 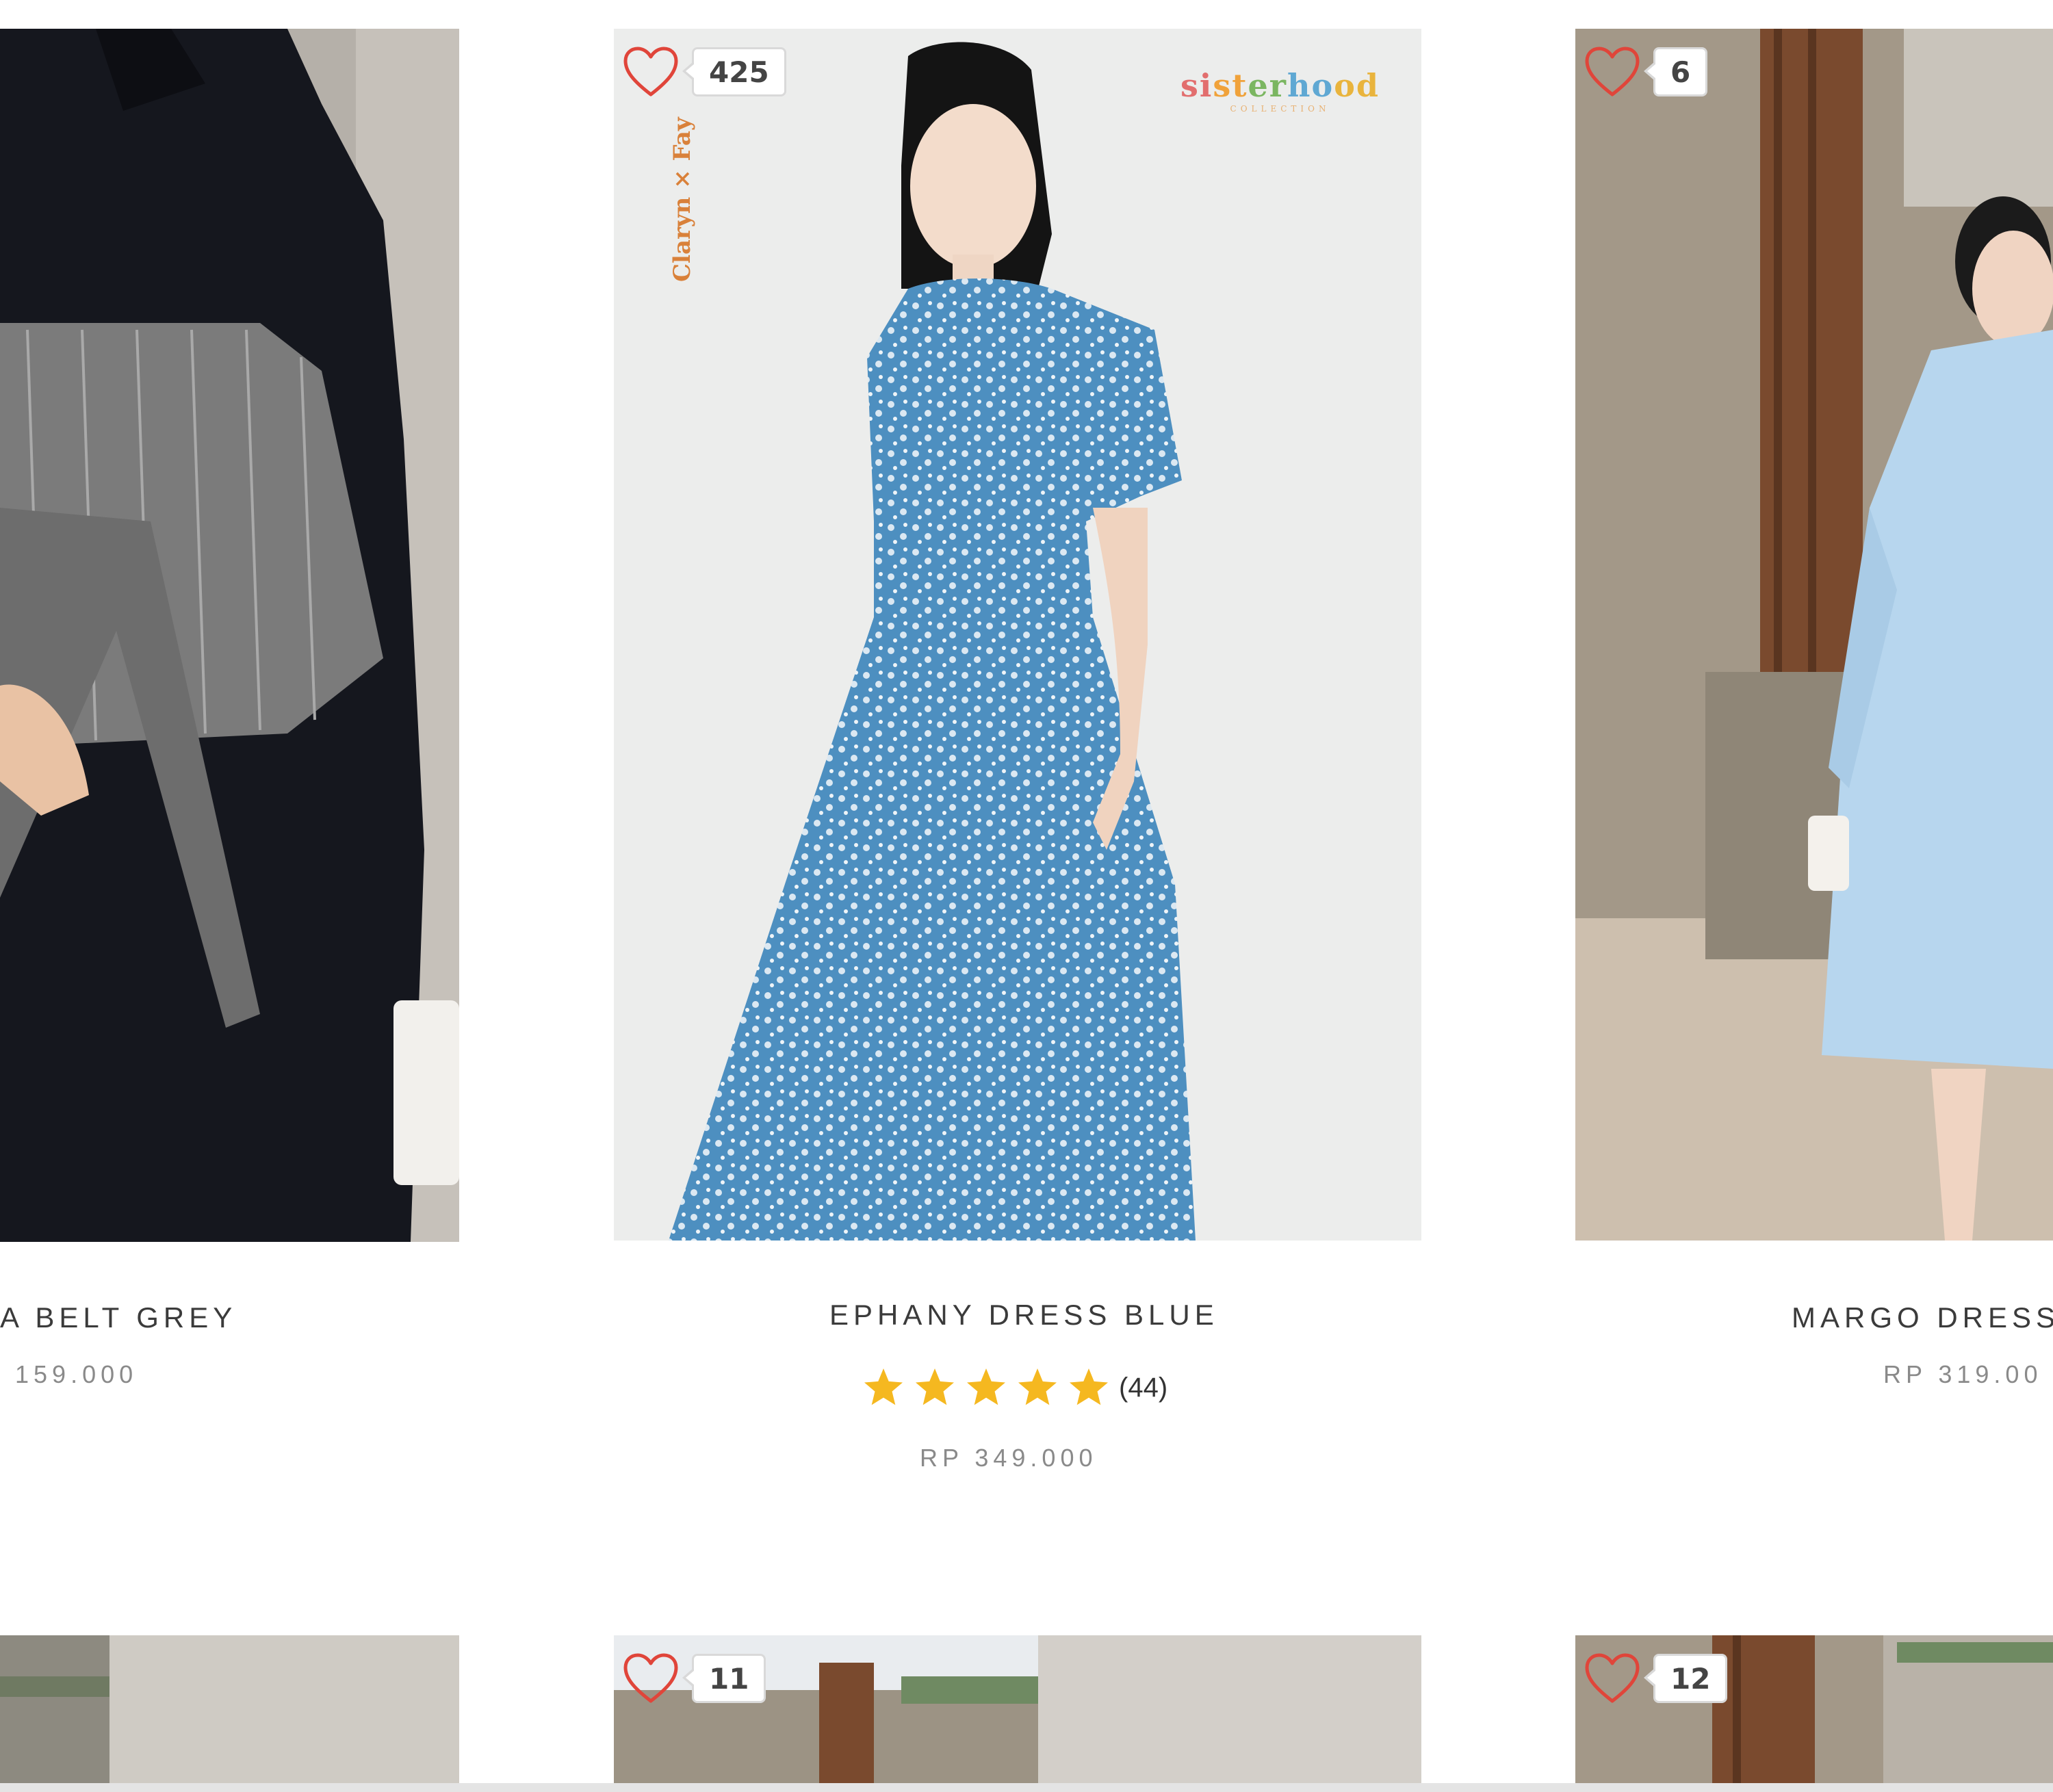 I want to click on wishlist-count: 11, so click(x=724, y=1679).